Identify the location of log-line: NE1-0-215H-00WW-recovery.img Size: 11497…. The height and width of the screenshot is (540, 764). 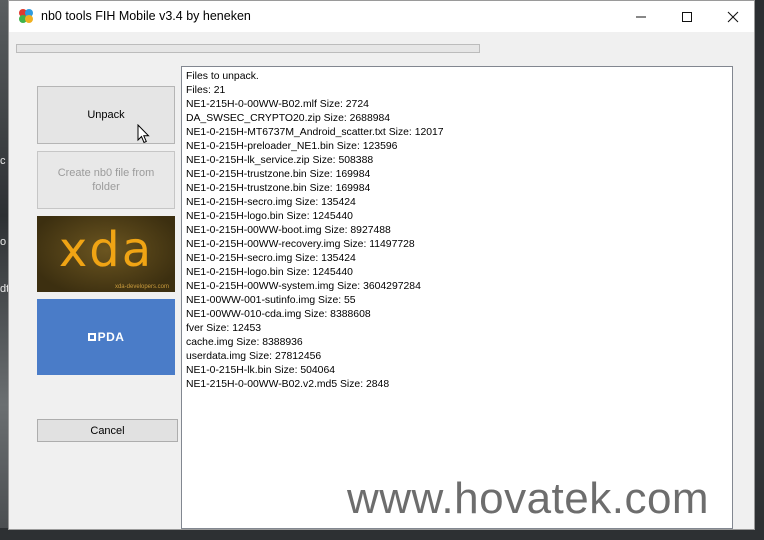
(300, 244).